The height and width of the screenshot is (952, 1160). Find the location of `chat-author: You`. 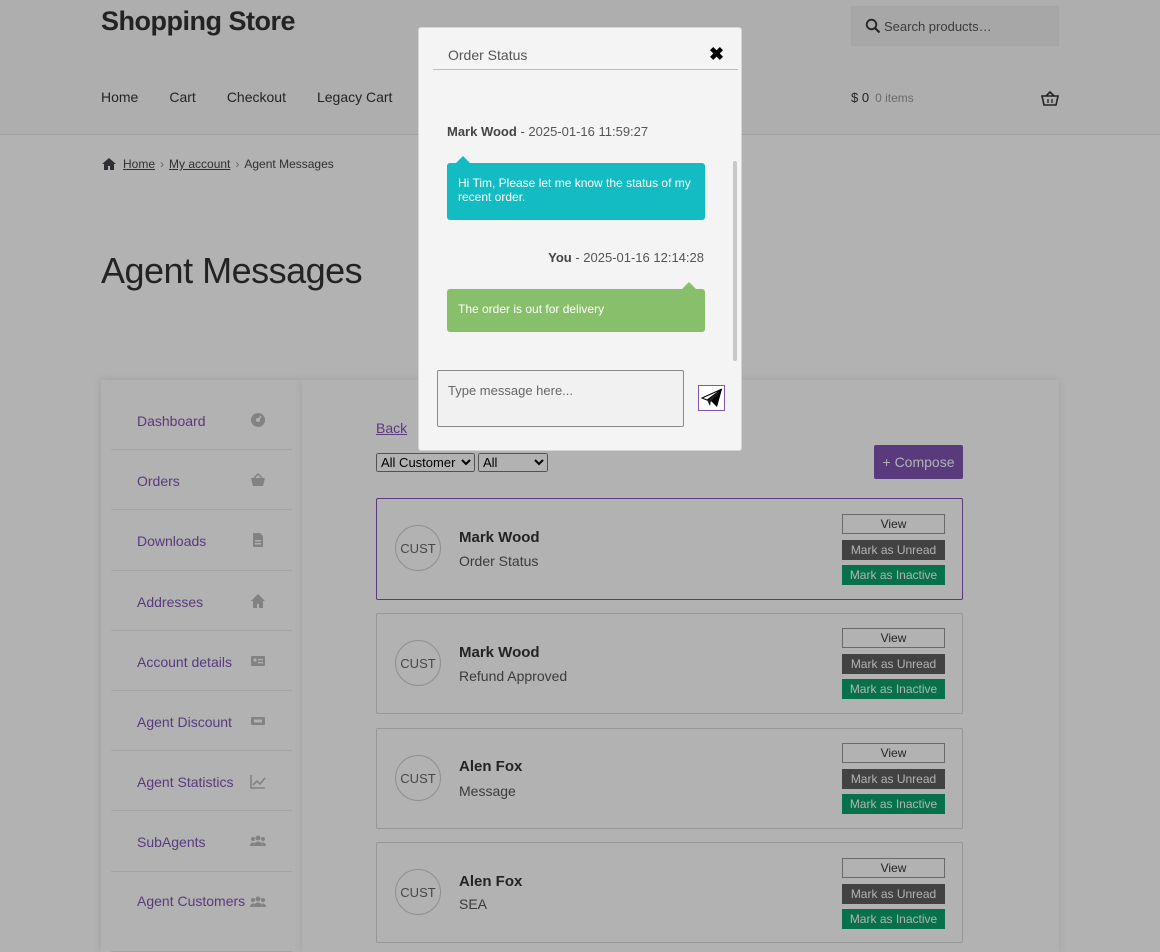

chat-author: You is located at coordinates (560, 257).